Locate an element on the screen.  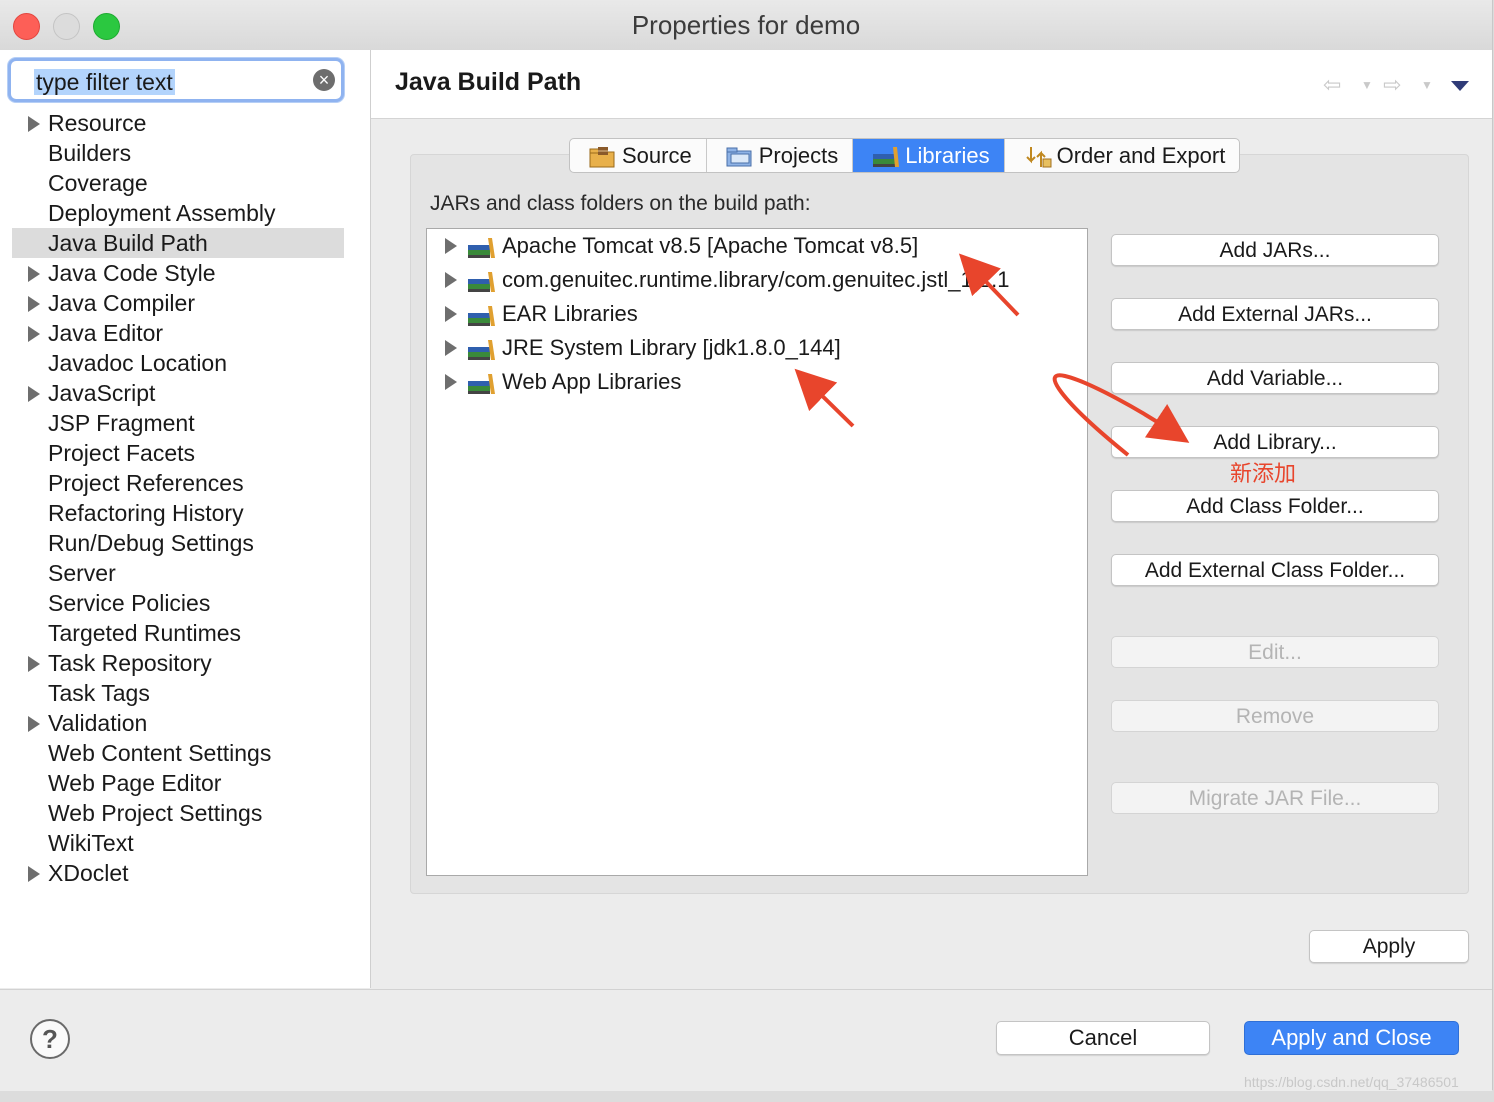
tab-bar: Source Projects Libraries Order and Export is located at coordinates (905, 155).